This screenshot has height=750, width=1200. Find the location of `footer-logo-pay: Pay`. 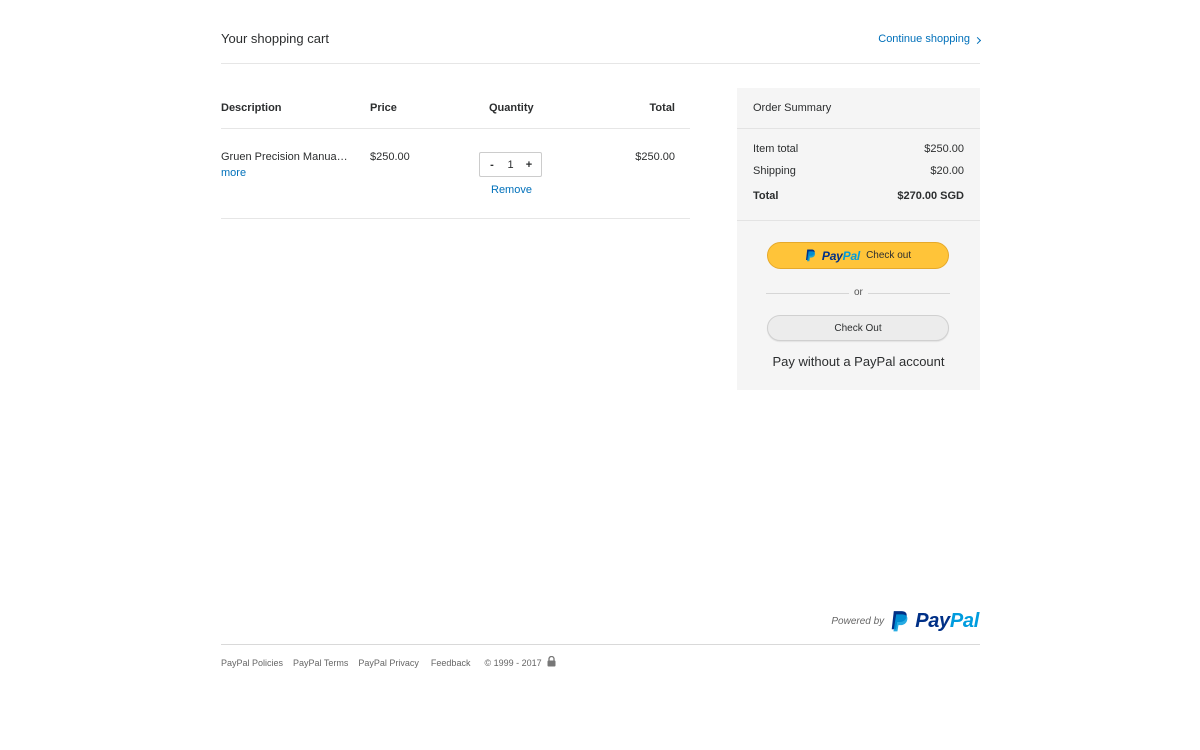

footer-logo-pay: Pay is located at coordinates (932, 621).